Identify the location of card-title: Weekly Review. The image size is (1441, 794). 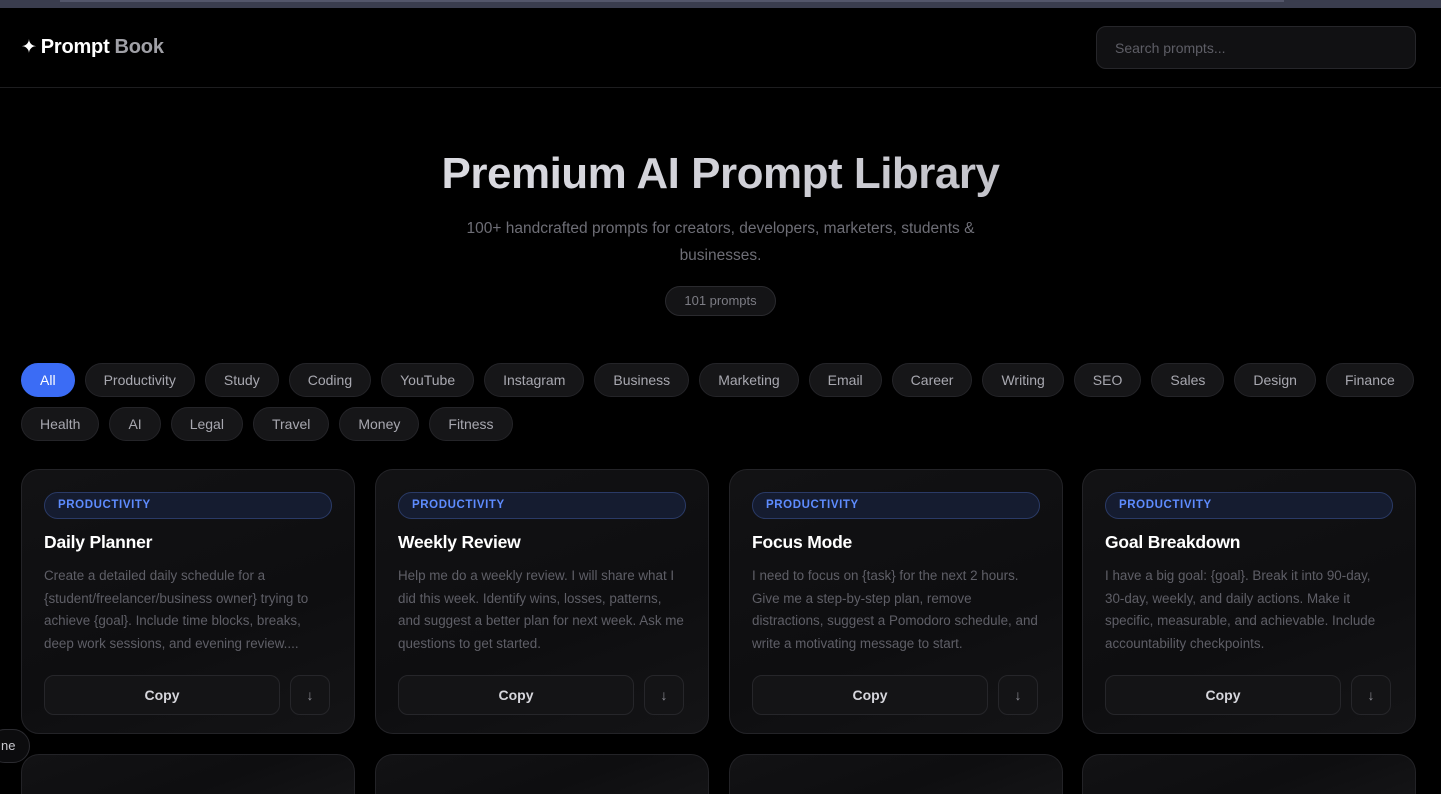
(459, 542).